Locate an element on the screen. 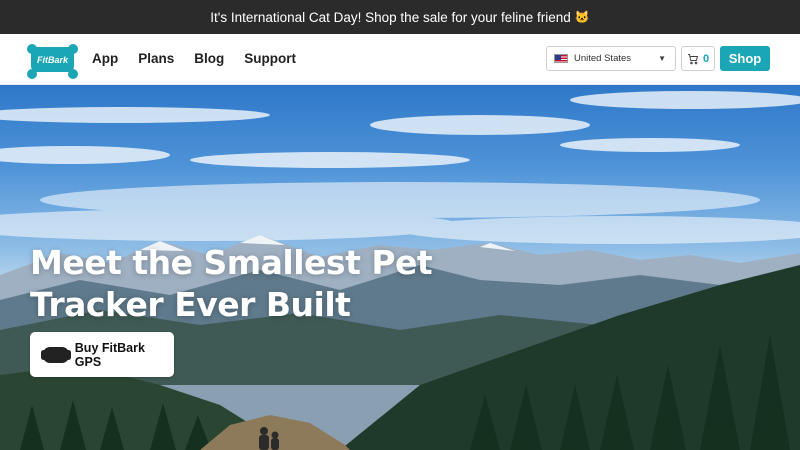 The image size is (800, 450). fitbark-logo: FitBark is located at coordinates (52, 58).